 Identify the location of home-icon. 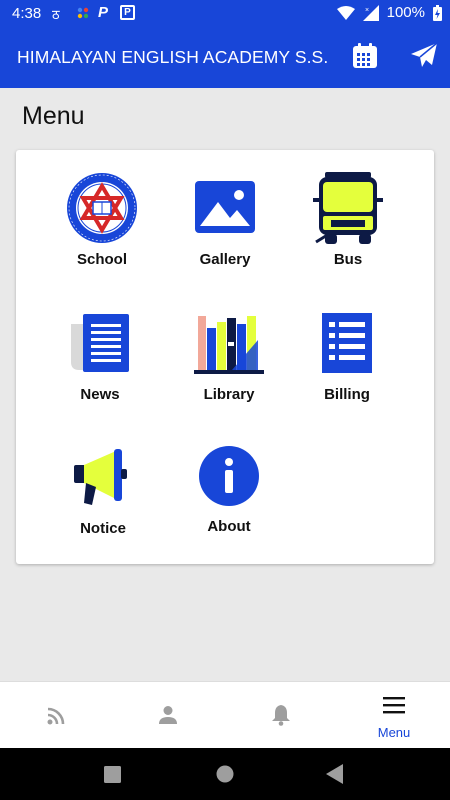
(225, 774).